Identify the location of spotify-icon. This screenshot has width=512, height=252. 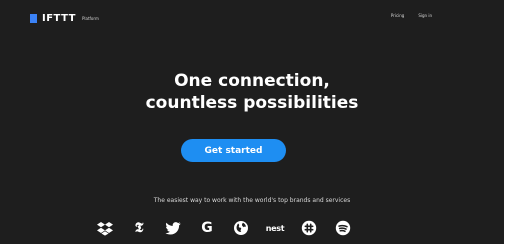
(343, 228).